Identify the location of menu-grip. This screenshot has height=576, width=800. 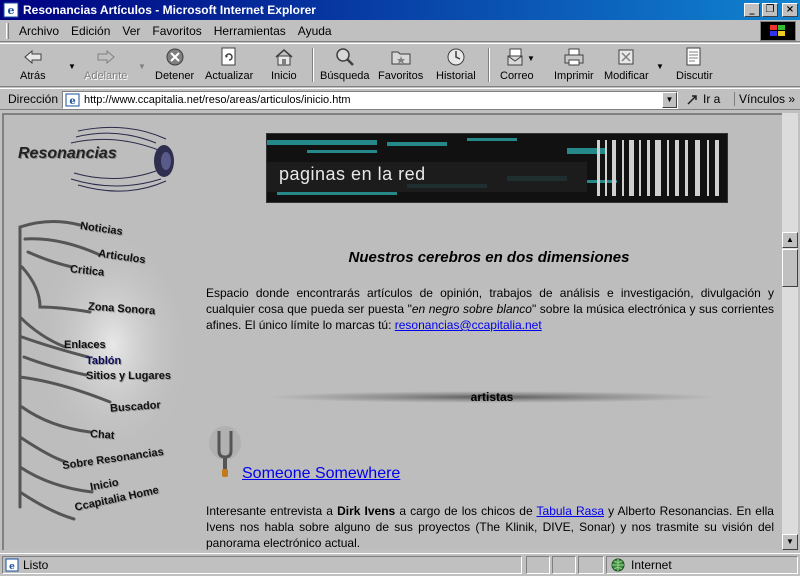
(7, 30).